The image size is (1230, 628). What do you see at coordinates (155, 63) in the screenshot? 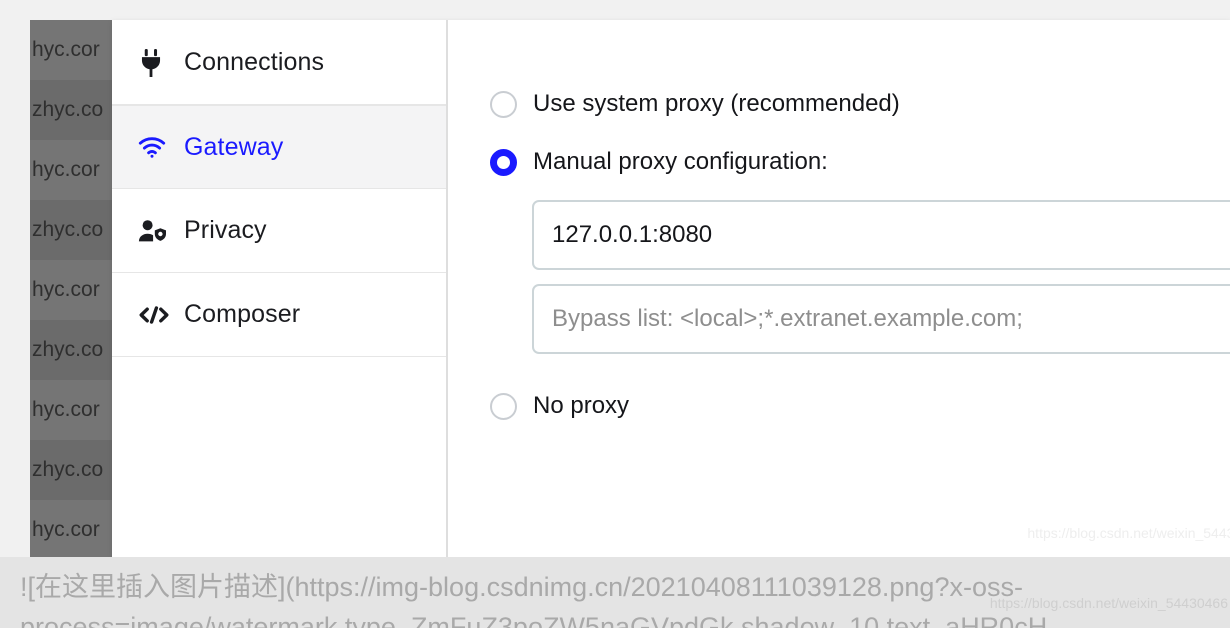
I see `plug-icon` at bounding box center [155, 63].